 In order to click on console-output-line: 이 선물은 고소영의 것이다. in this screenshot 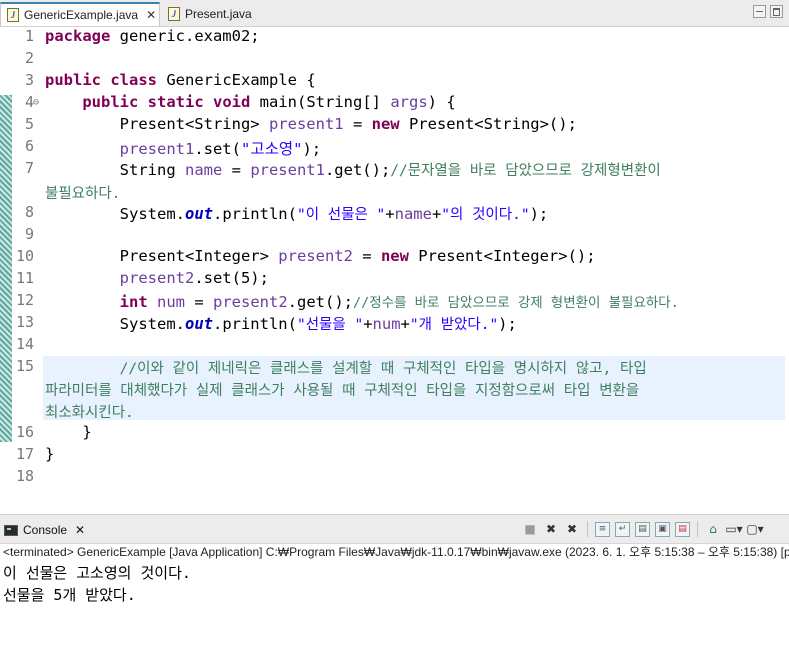, I will do `click(97, 573)`.